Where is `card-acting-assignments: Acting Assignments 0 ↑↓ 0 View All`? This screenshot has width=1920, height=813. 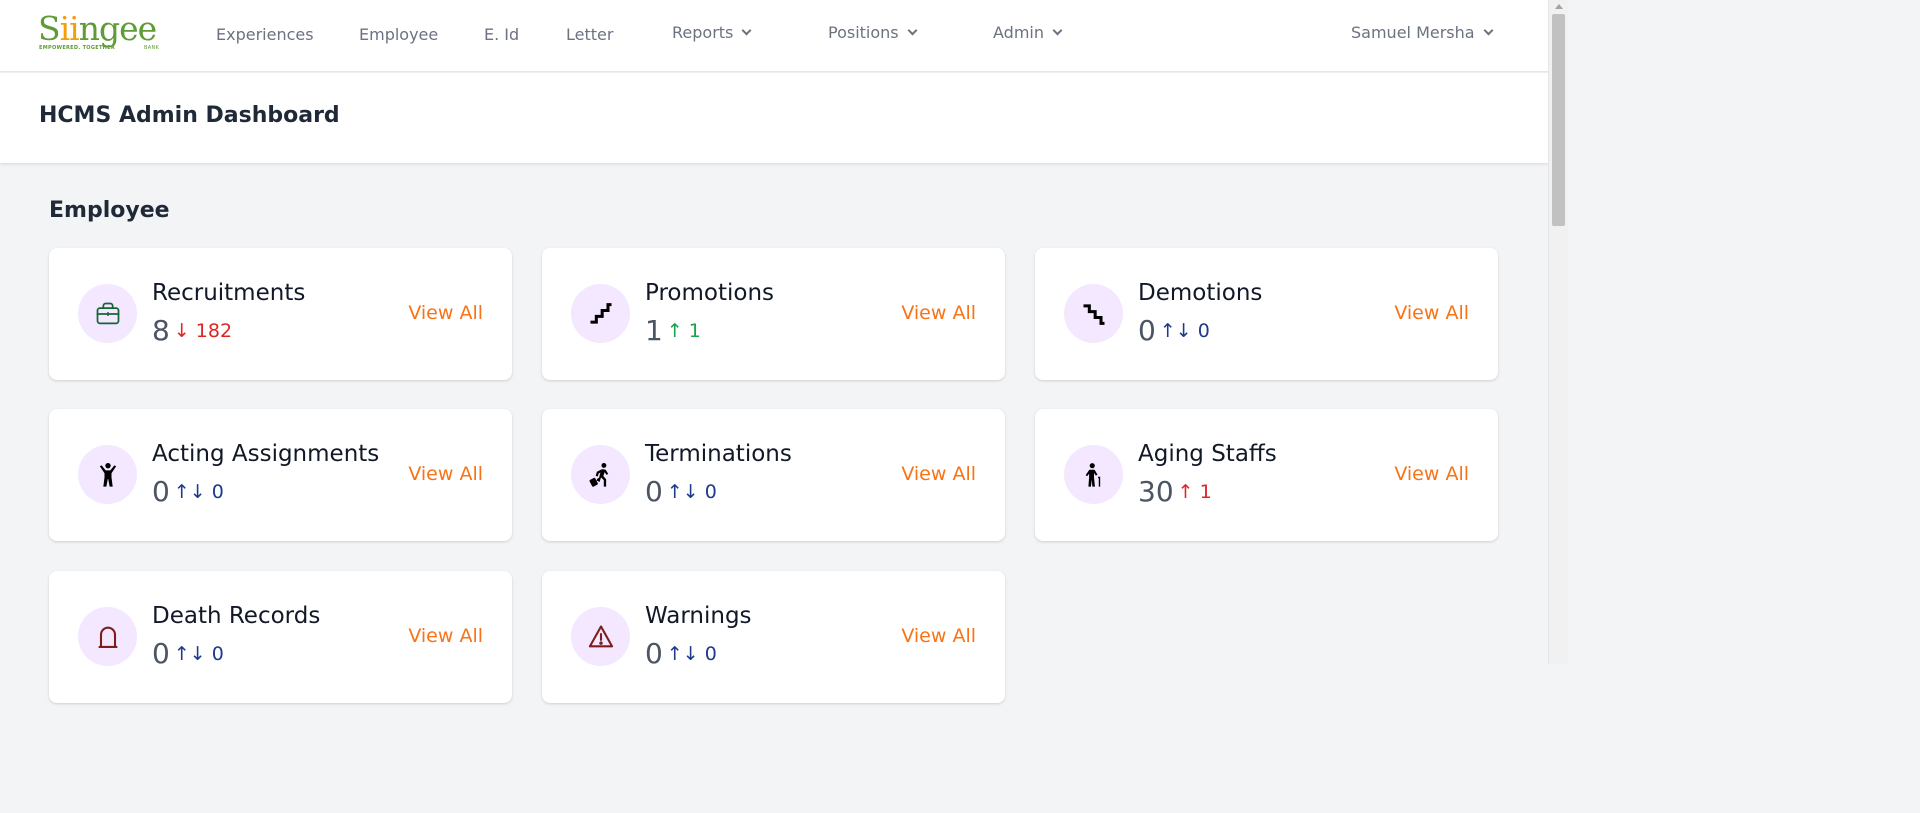 card-acting-assignments: Acting Assignments 0 ↑↓ 0 View All is located at coordinates (280, 475).